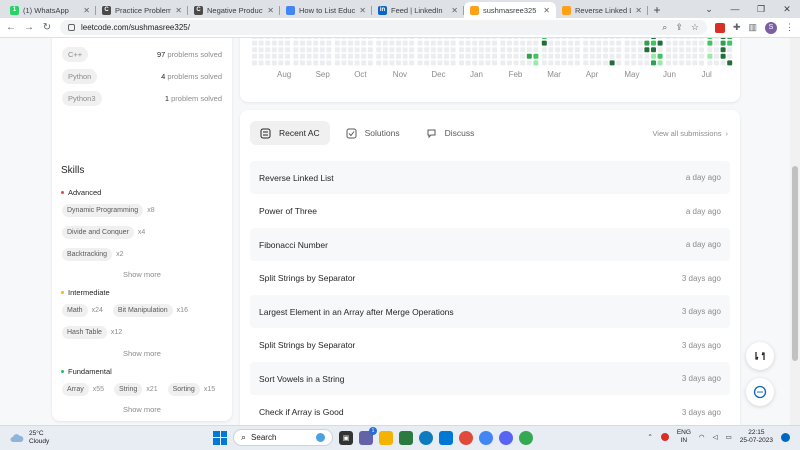  I want to click on windows-start-icon, so click(220, 437).